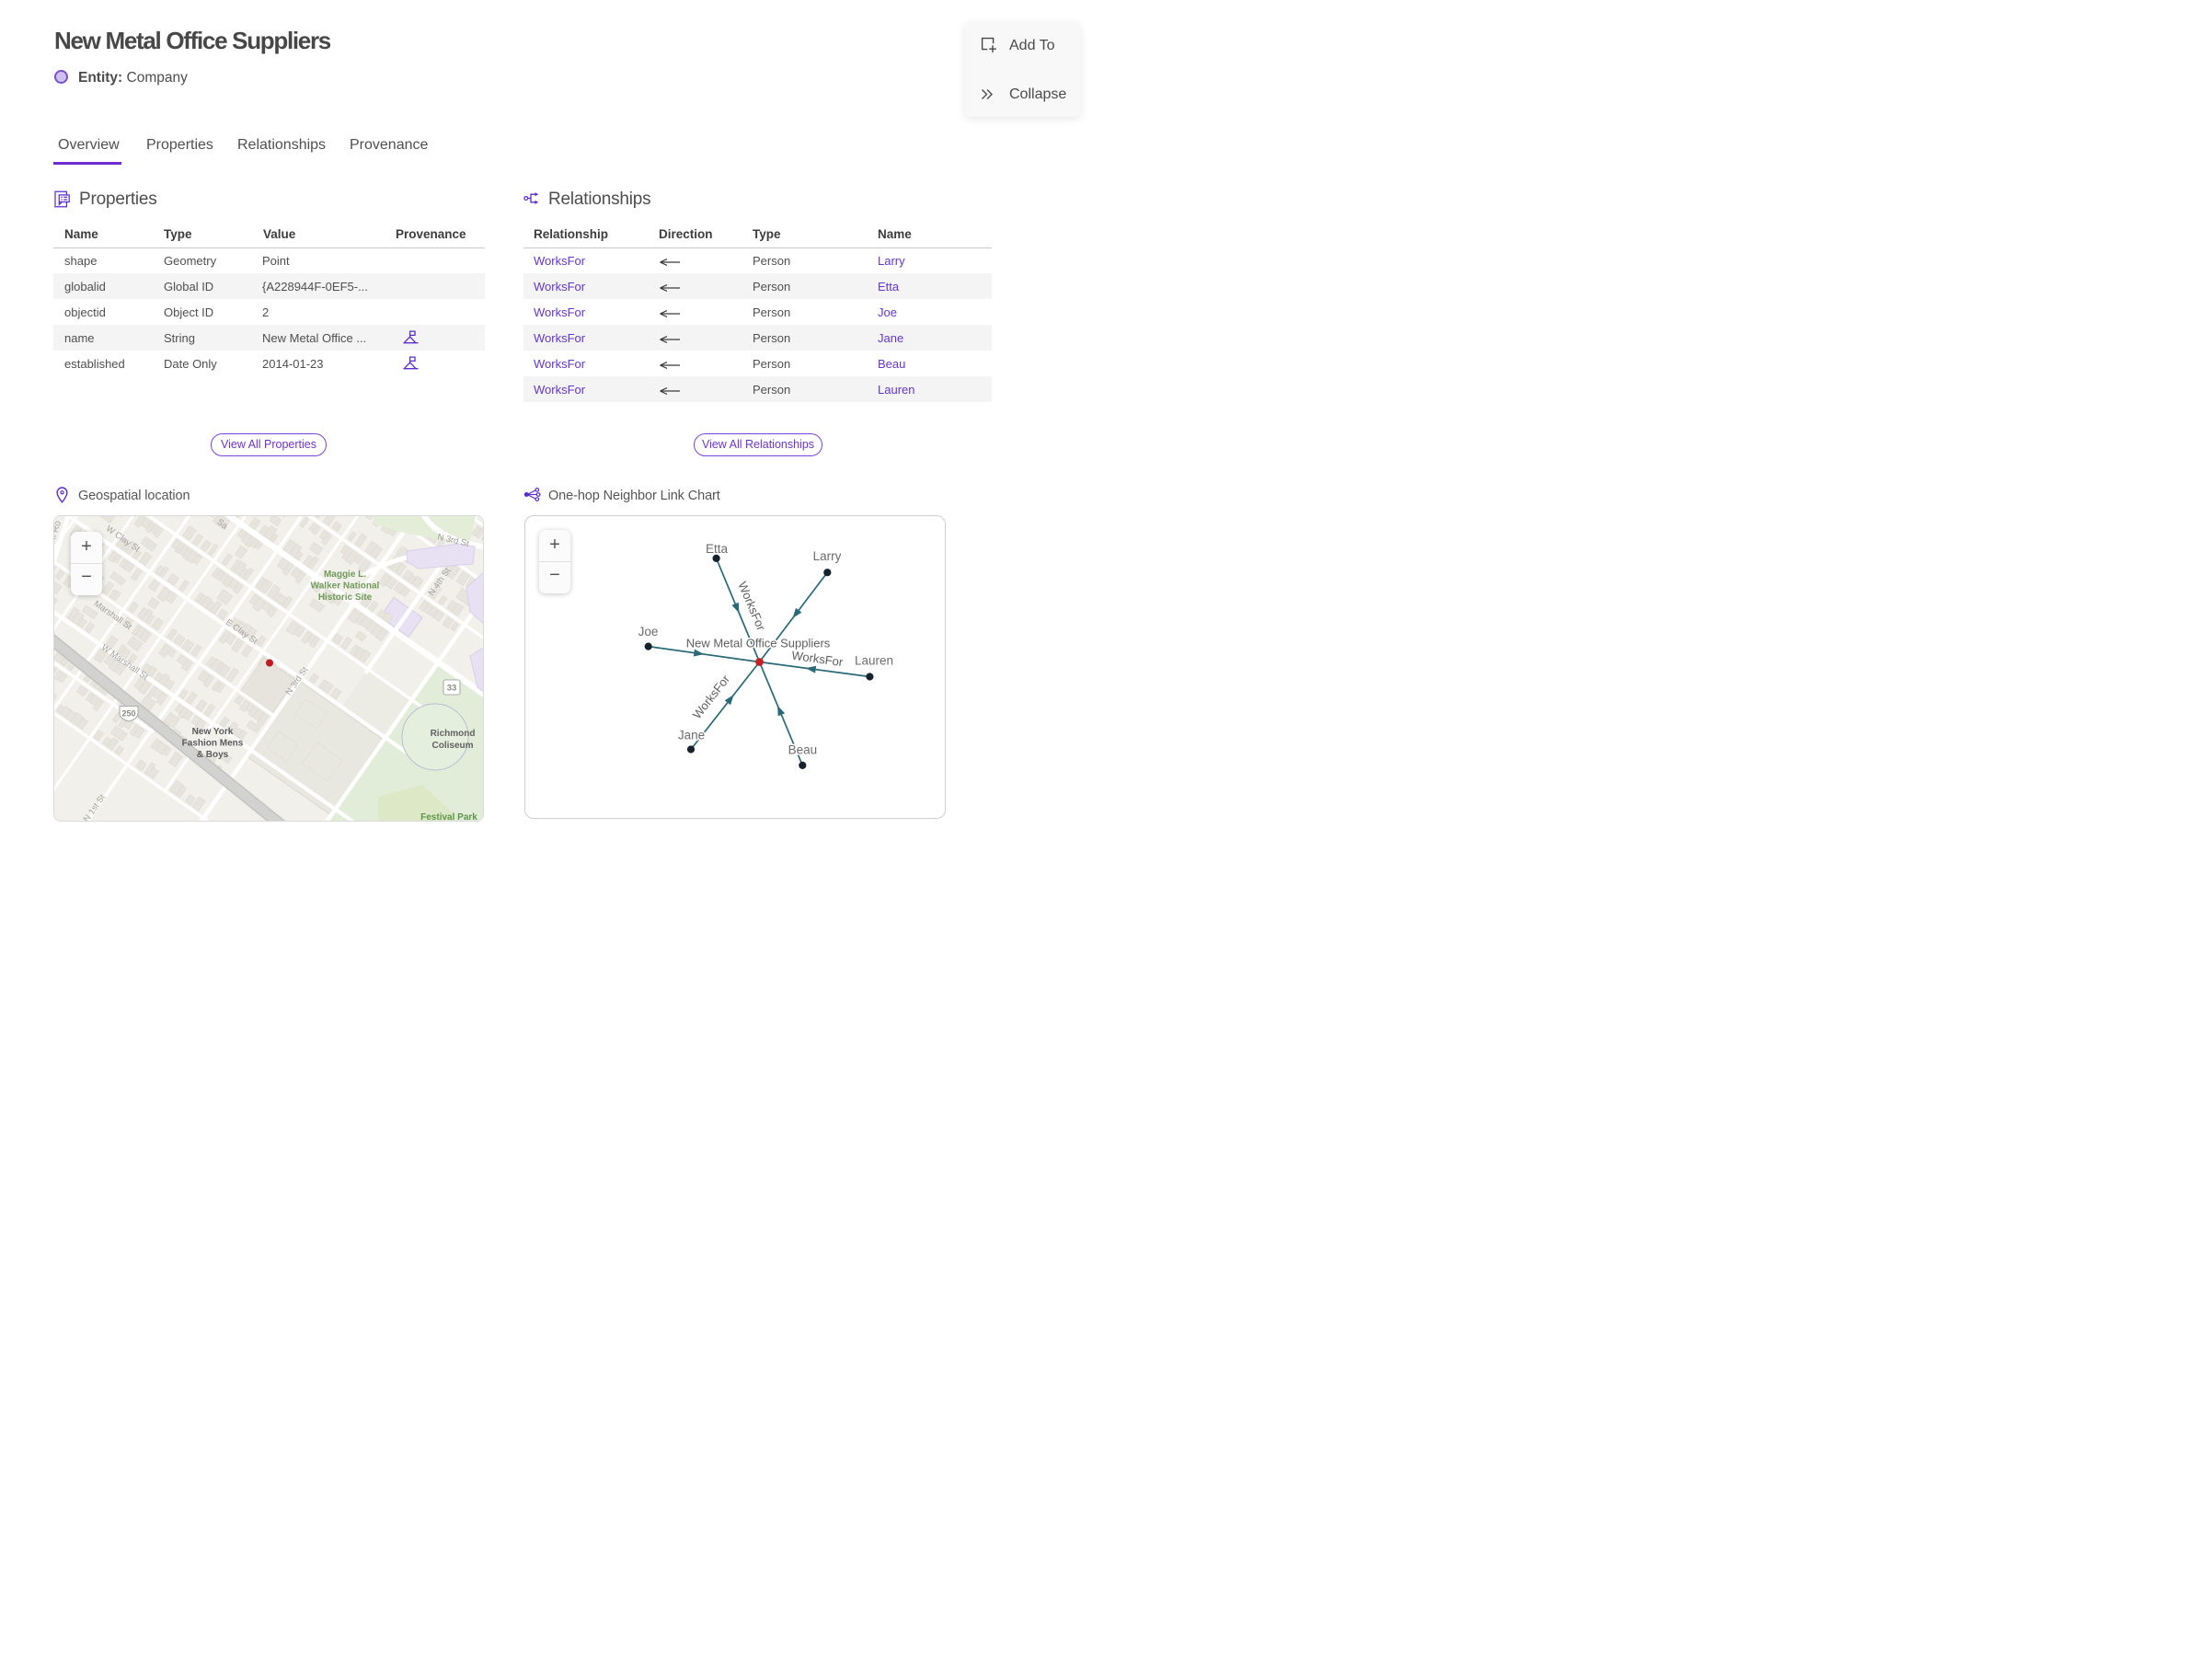 This screenshot has width=2208, height=1680. I want to click on svg-text: Festival Park, so click(448, 817).